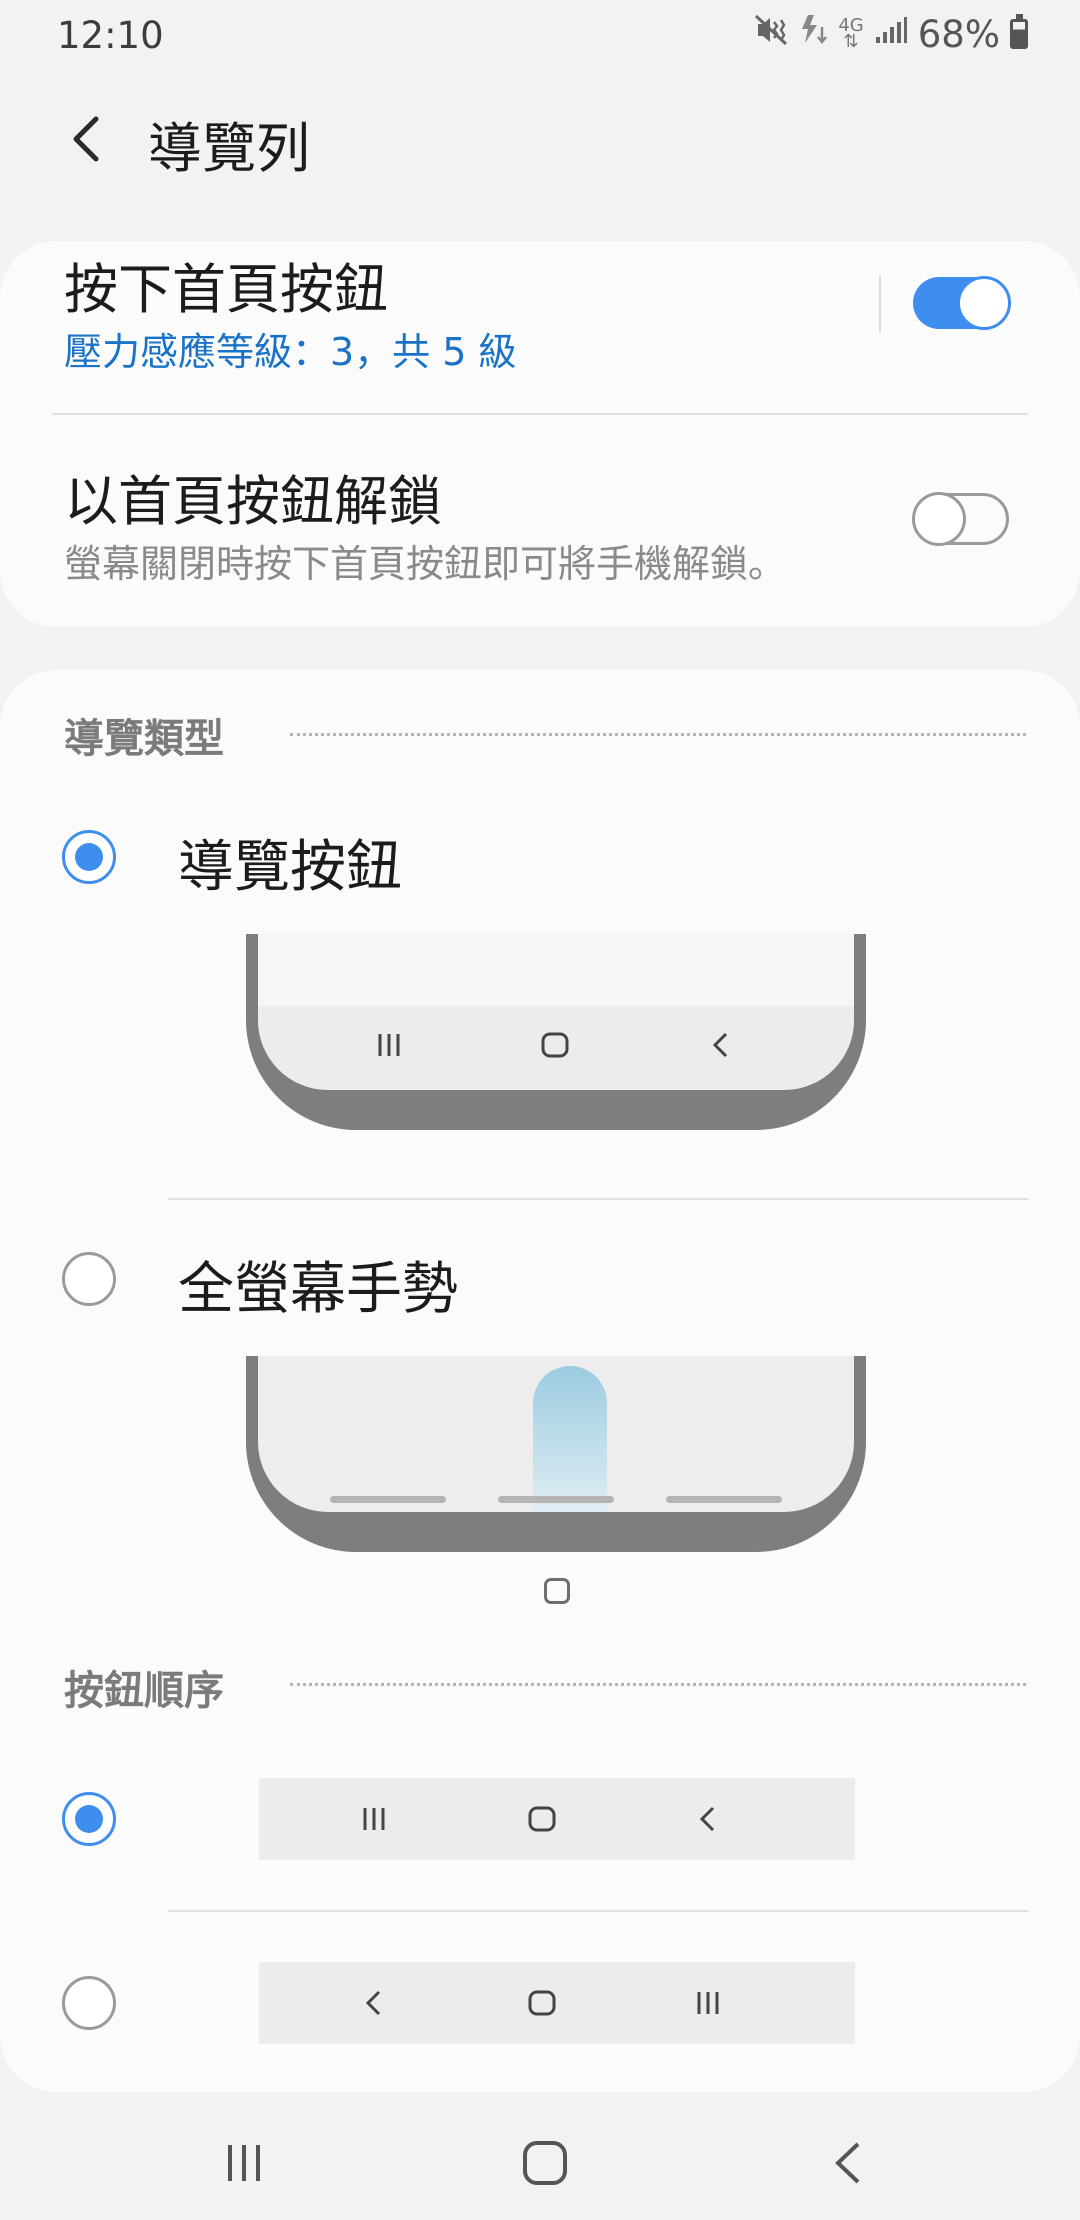 This screenshot has height=2220, width=1080. Describe the element at coordinates (388, 1499) in the screenshot. I see `gesture-bar-left` at that location.